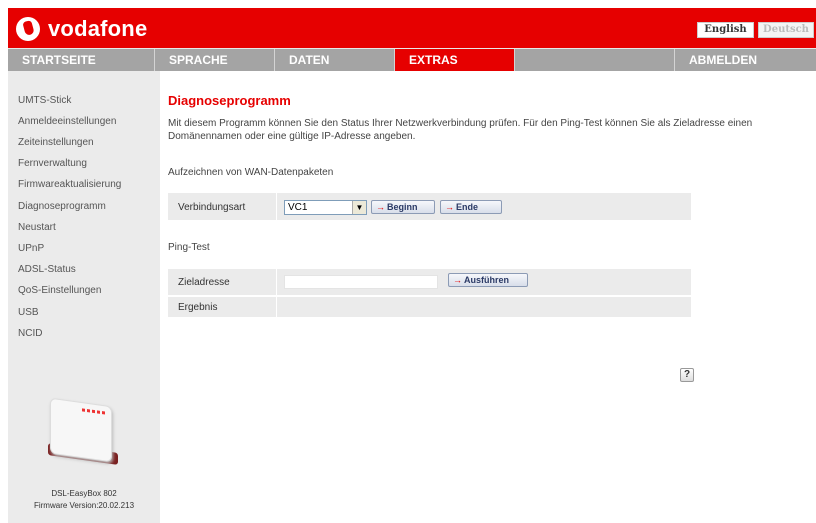 The width and height of the screenshot is (816, 523). Describe the element at coordinates (30, 333) in the screenshot. I see `sidebar-item-ncid: NCID` at that location.